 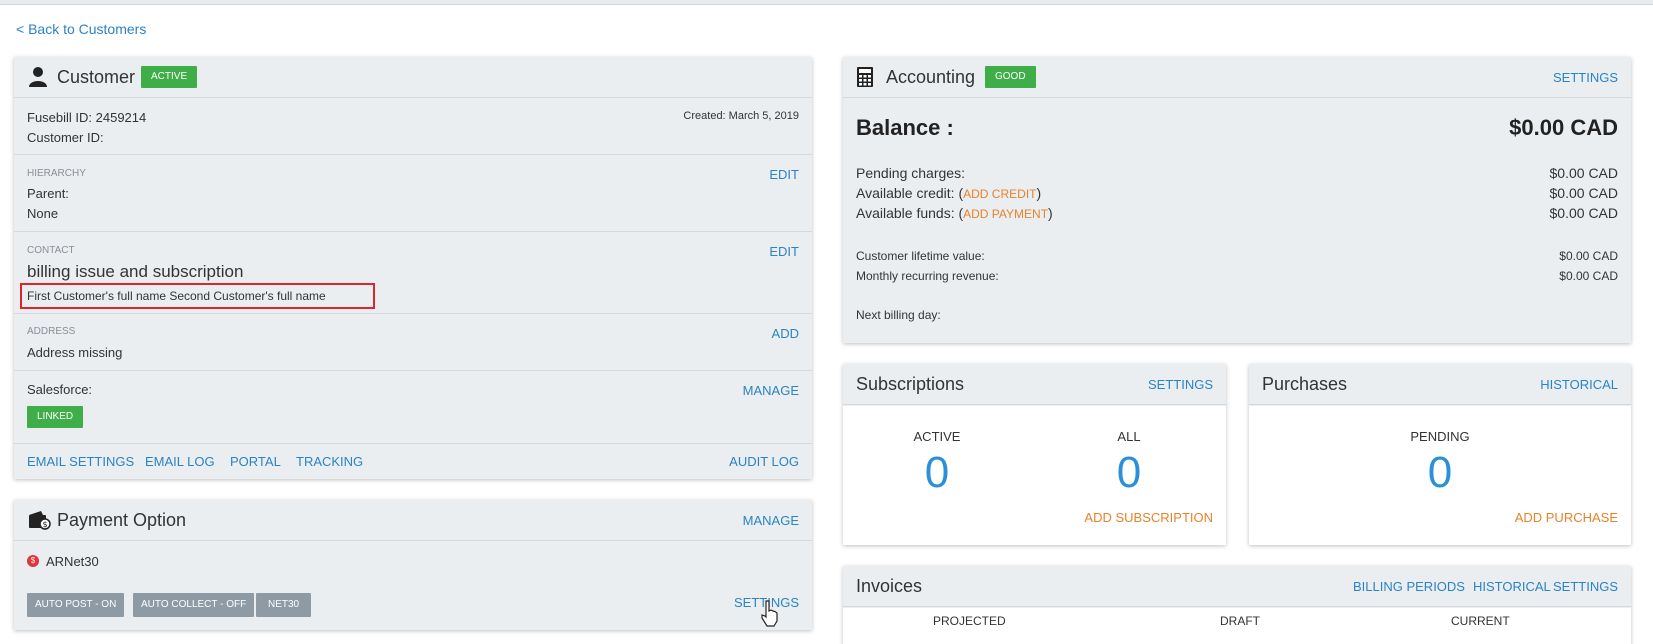 What do you see at coordinates (75, 352) in the screenshot?
I see `address-value: Address missing` at bounding box center [75, 352].